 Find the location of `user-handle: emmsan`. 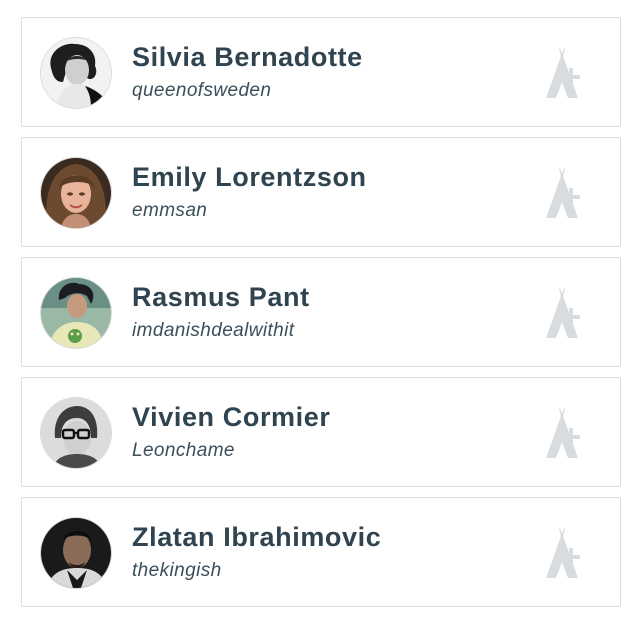

user-handle: emmsan is located at coordinates (169, 211).